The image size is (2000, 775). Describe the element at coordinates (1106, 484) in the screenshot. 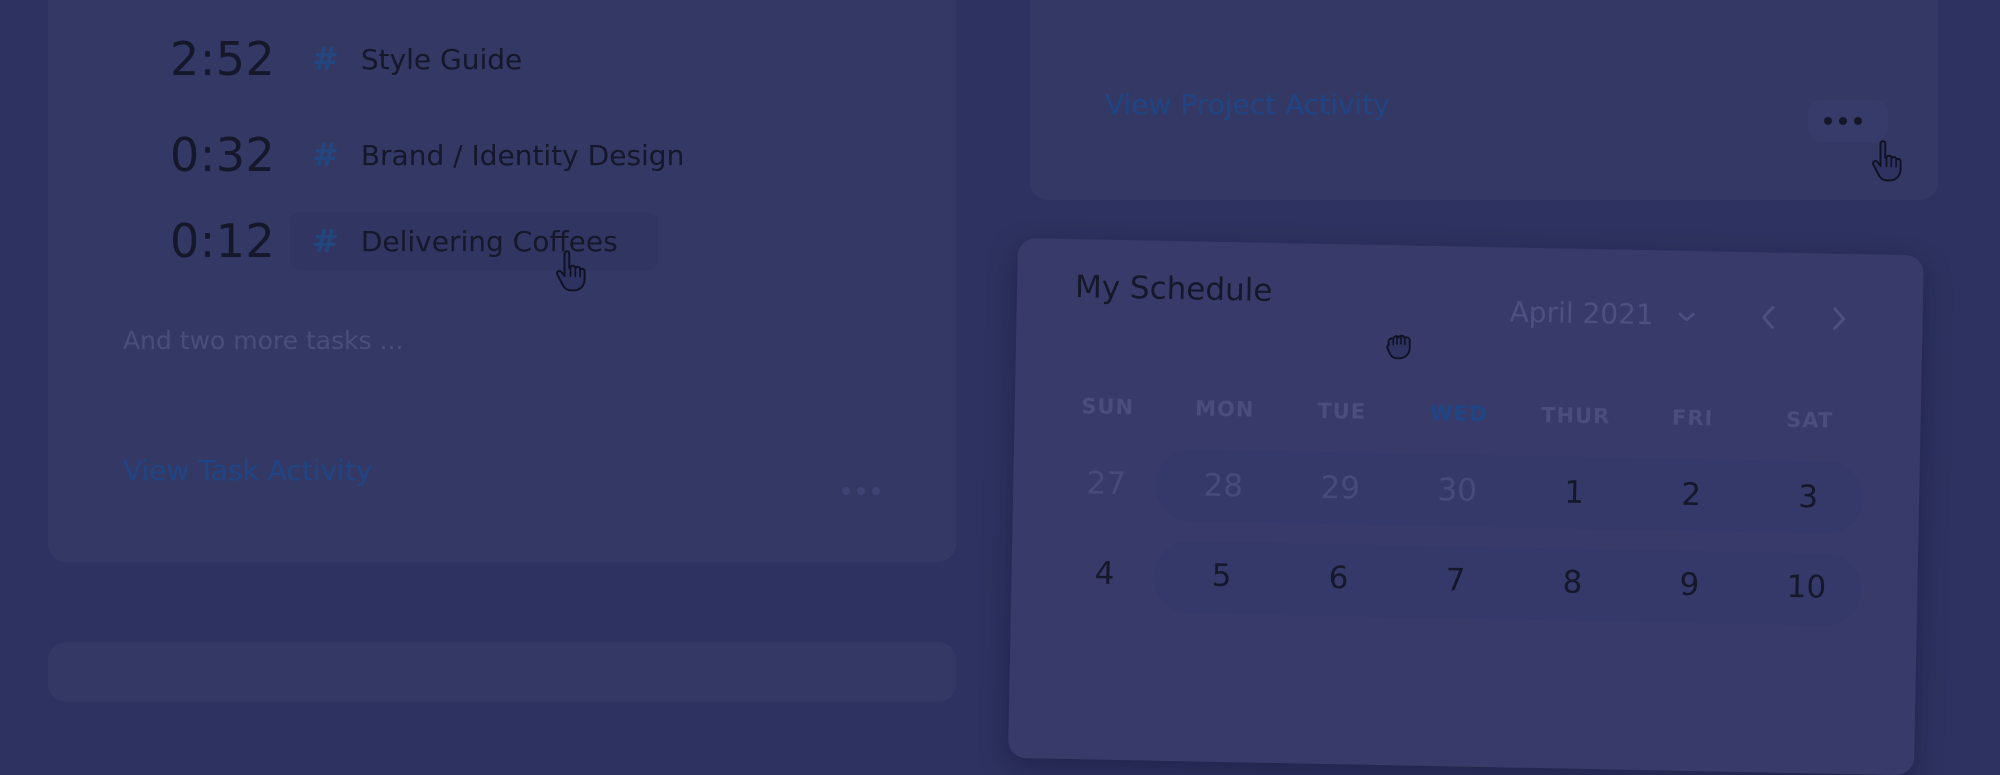

I see `calendar-day: 27` at that location.